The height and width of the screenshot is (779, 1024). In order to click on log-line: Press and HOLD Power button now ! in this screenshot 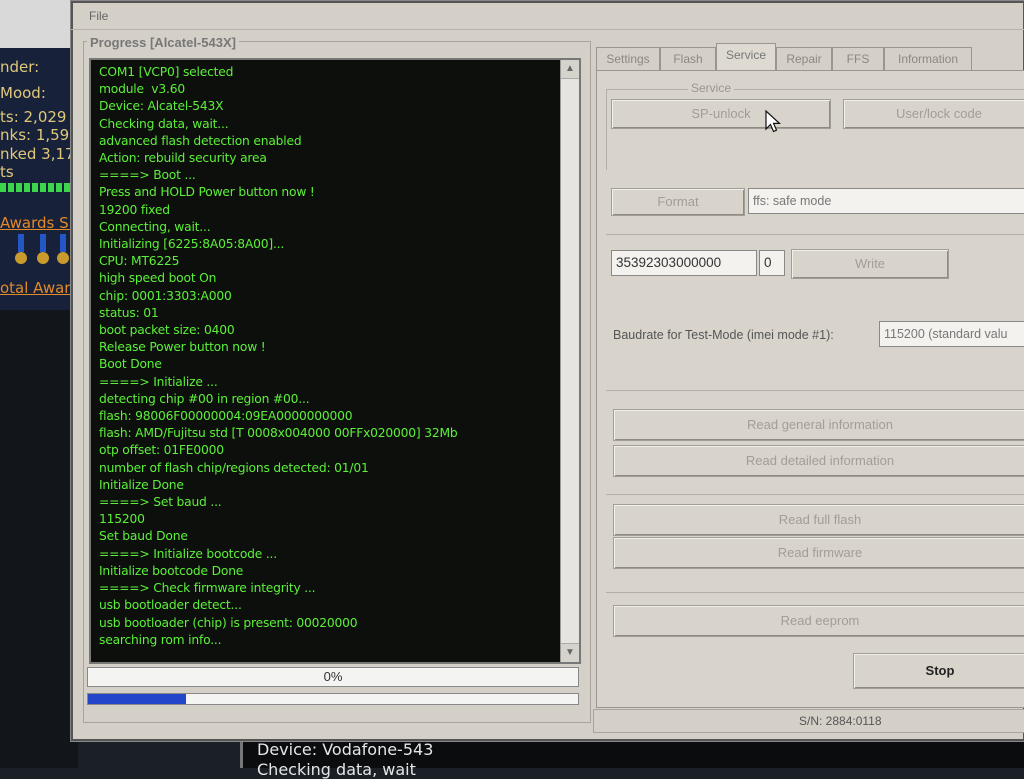, I will do `click(207, 192)`.